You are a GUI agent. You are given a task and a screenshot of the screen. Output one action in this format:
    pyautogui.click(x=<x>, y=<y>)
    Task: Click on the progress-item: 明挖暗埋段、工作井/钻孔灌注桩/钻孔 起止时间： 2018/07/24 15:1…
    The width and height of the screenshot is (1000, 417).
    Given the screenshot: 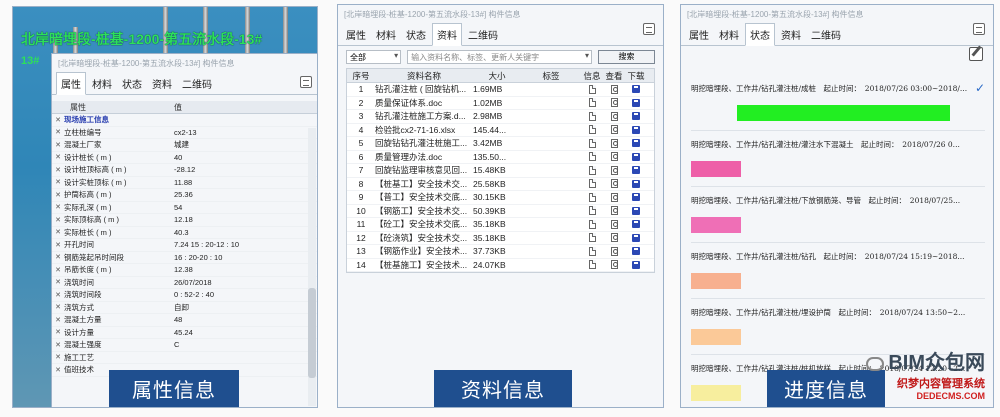 What is the action you would take?
    pyautogui.click(x=838, y=271)
    